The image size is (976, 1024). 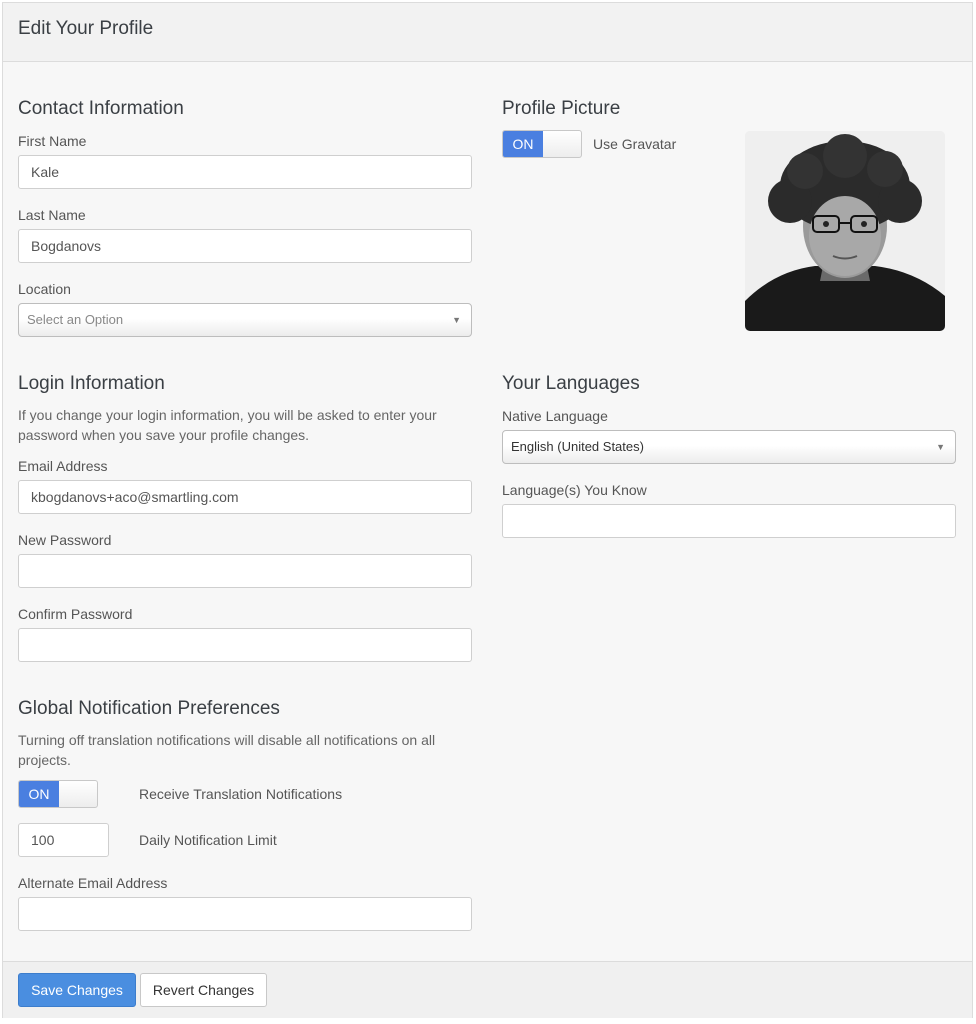 What do you see at coordinates (93, 883) in the screenshot?
I see `alternate-email-label: Alternate Email Address` at bounding box center [93, 883].